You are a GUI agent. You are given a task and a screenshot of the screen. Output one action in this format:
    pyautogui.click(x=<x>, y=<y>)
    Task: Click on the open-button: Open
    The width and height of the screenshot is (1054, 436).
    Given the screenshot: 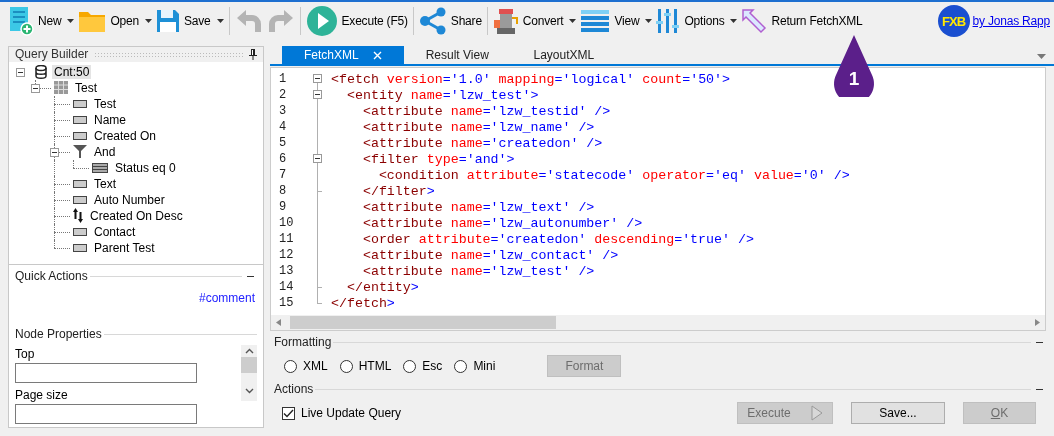 What is the action you would take?
    pyautogui.click(x=115, y=21)
    